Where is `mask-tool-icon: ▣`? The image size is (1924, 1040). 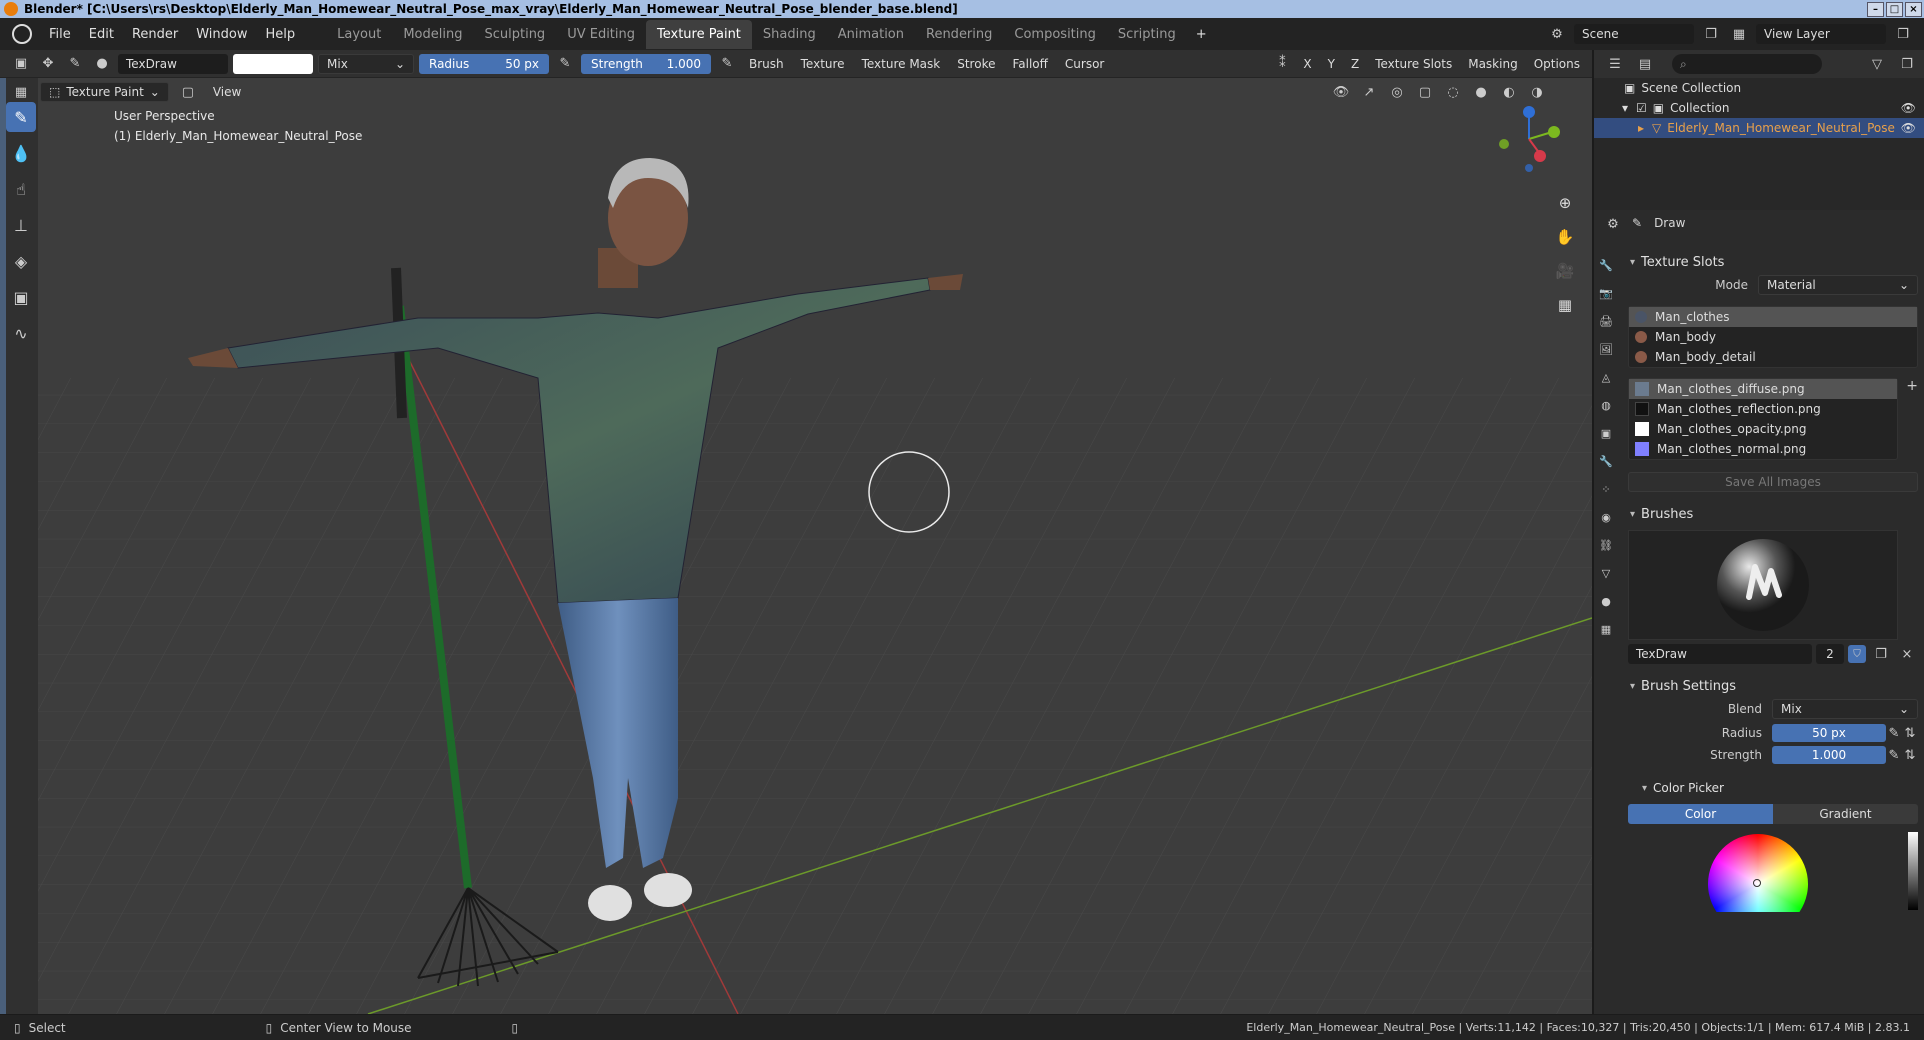
mask-tool-icon: ▣ is located at coordinates (21, 297).